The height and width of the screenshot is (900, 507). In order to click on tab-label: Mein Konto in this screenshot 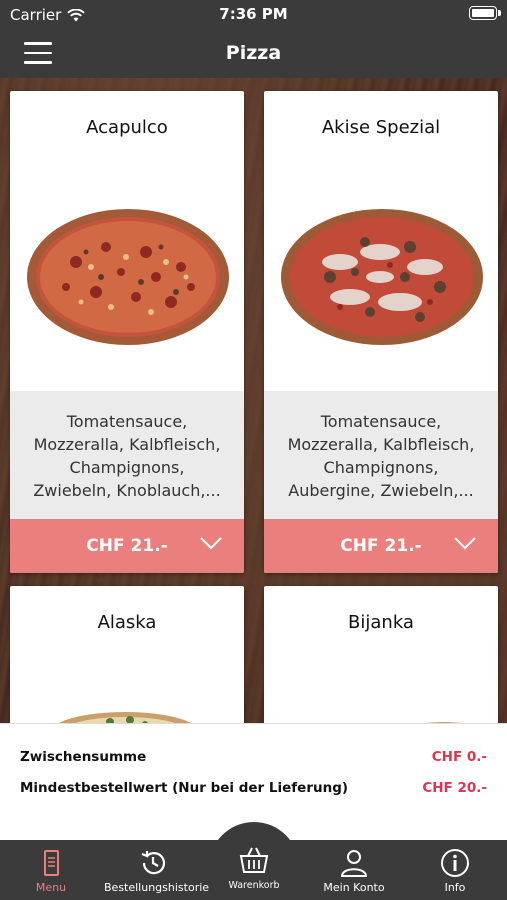, I will do `click(354, 887)`.